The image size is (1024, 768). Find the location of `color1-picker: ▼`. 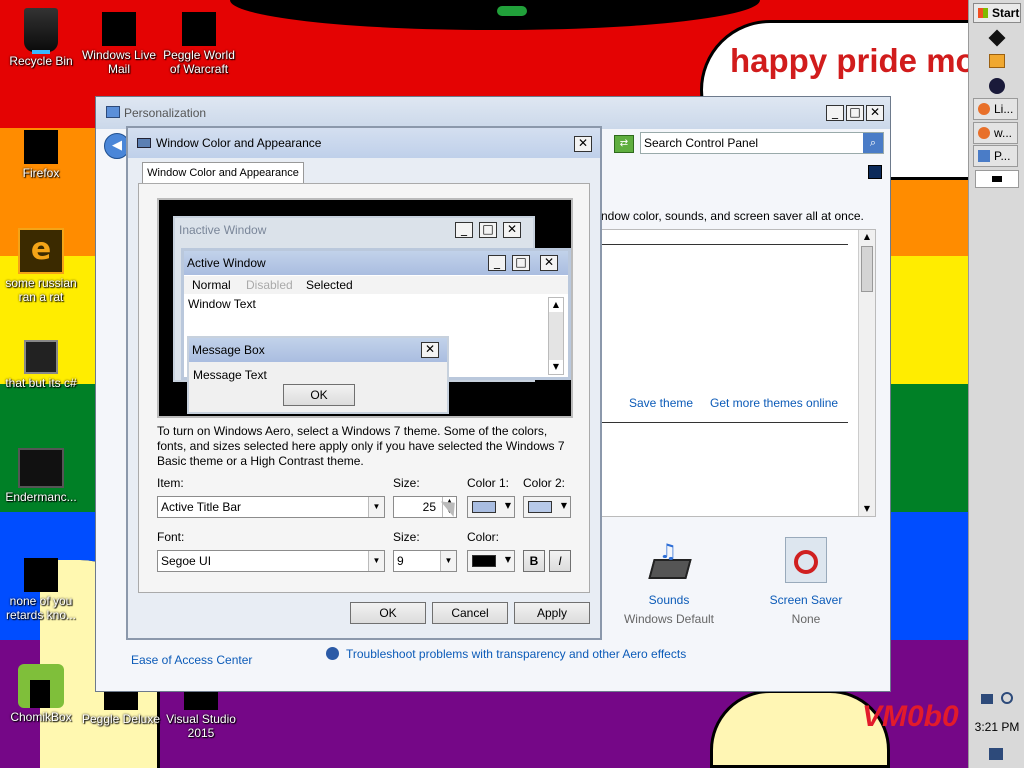

color1-picker: ▼ is located at coordinates (491, 507).